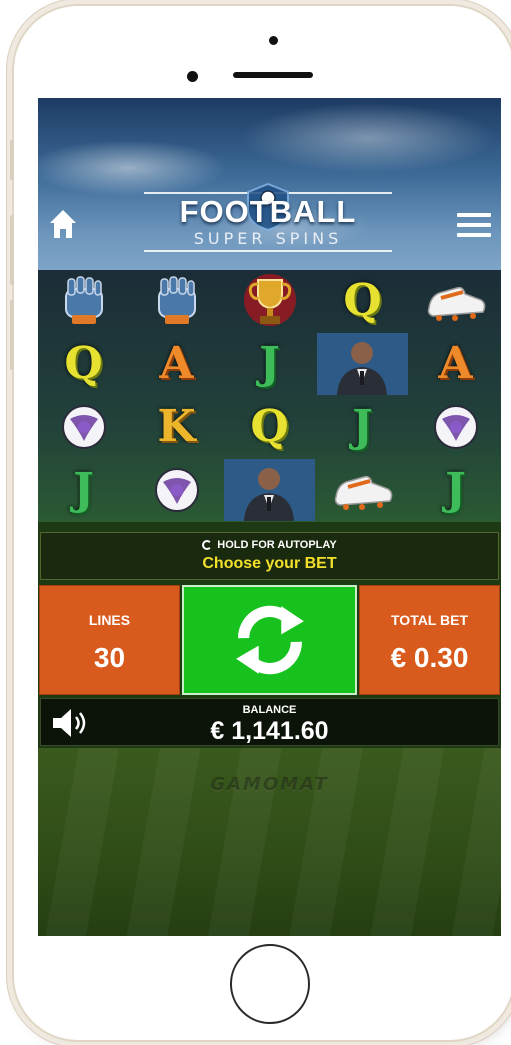  What do you see at coordinates (109, 657) in the screenshot?
I see `lines-value: 30` at bounding box center [109, 657].